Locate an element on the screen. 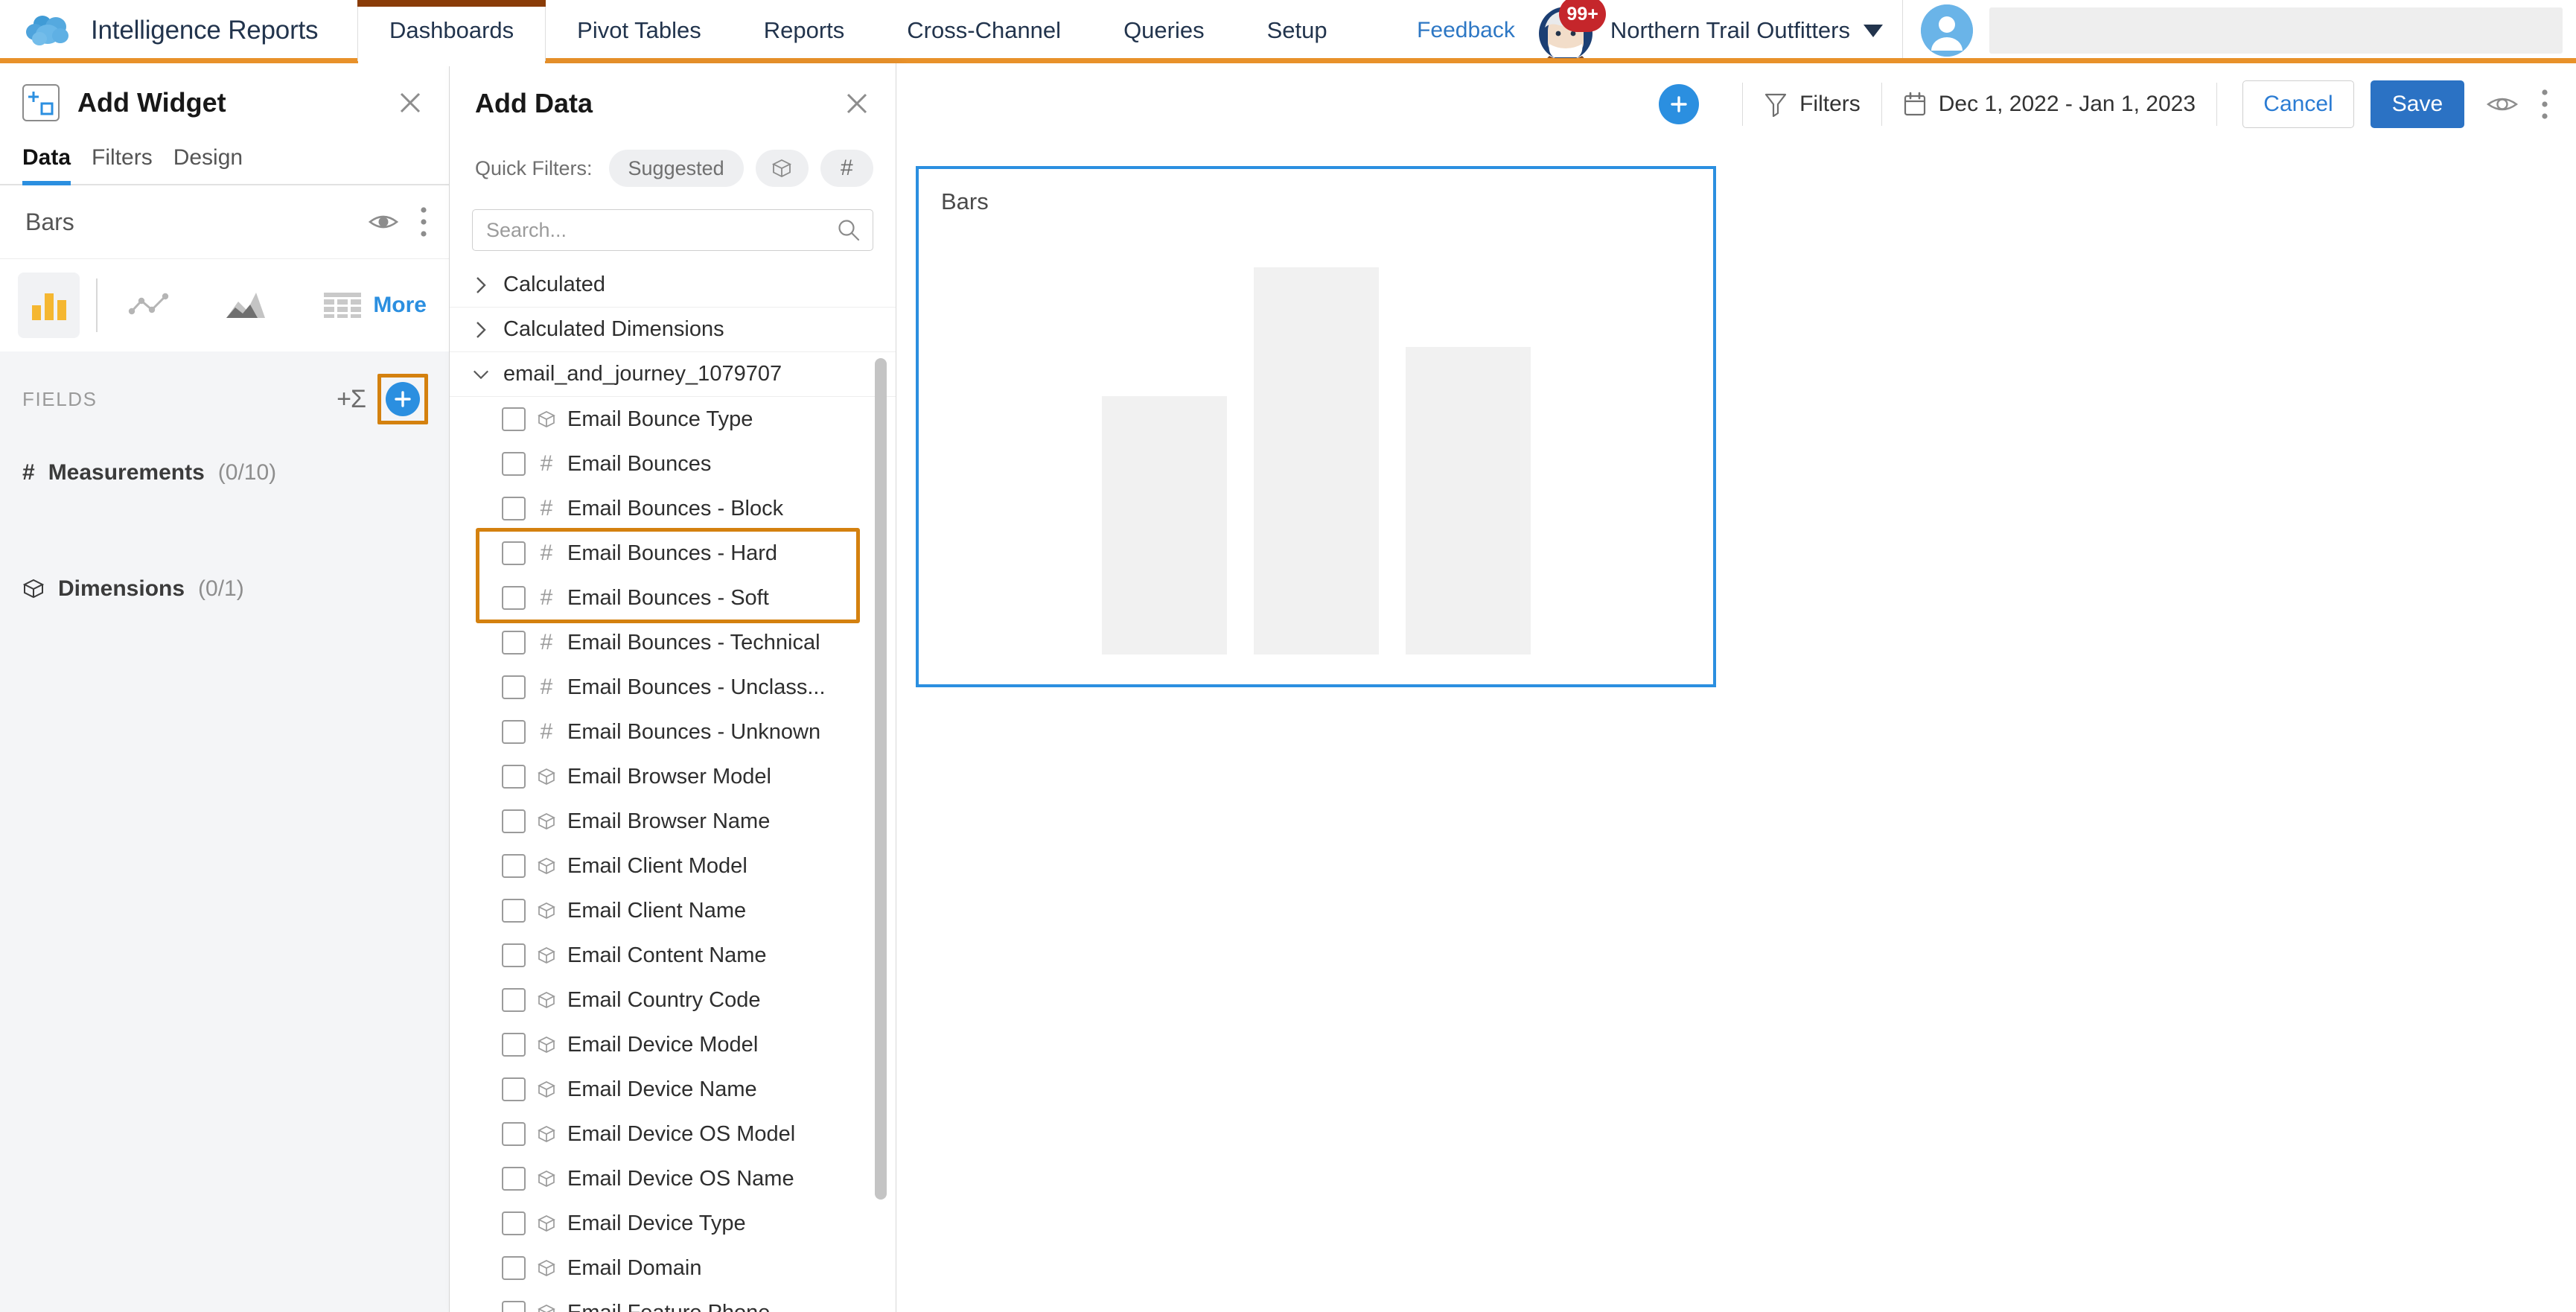  field-list-item: Email Country Code is located at coordinates (673, 1000).